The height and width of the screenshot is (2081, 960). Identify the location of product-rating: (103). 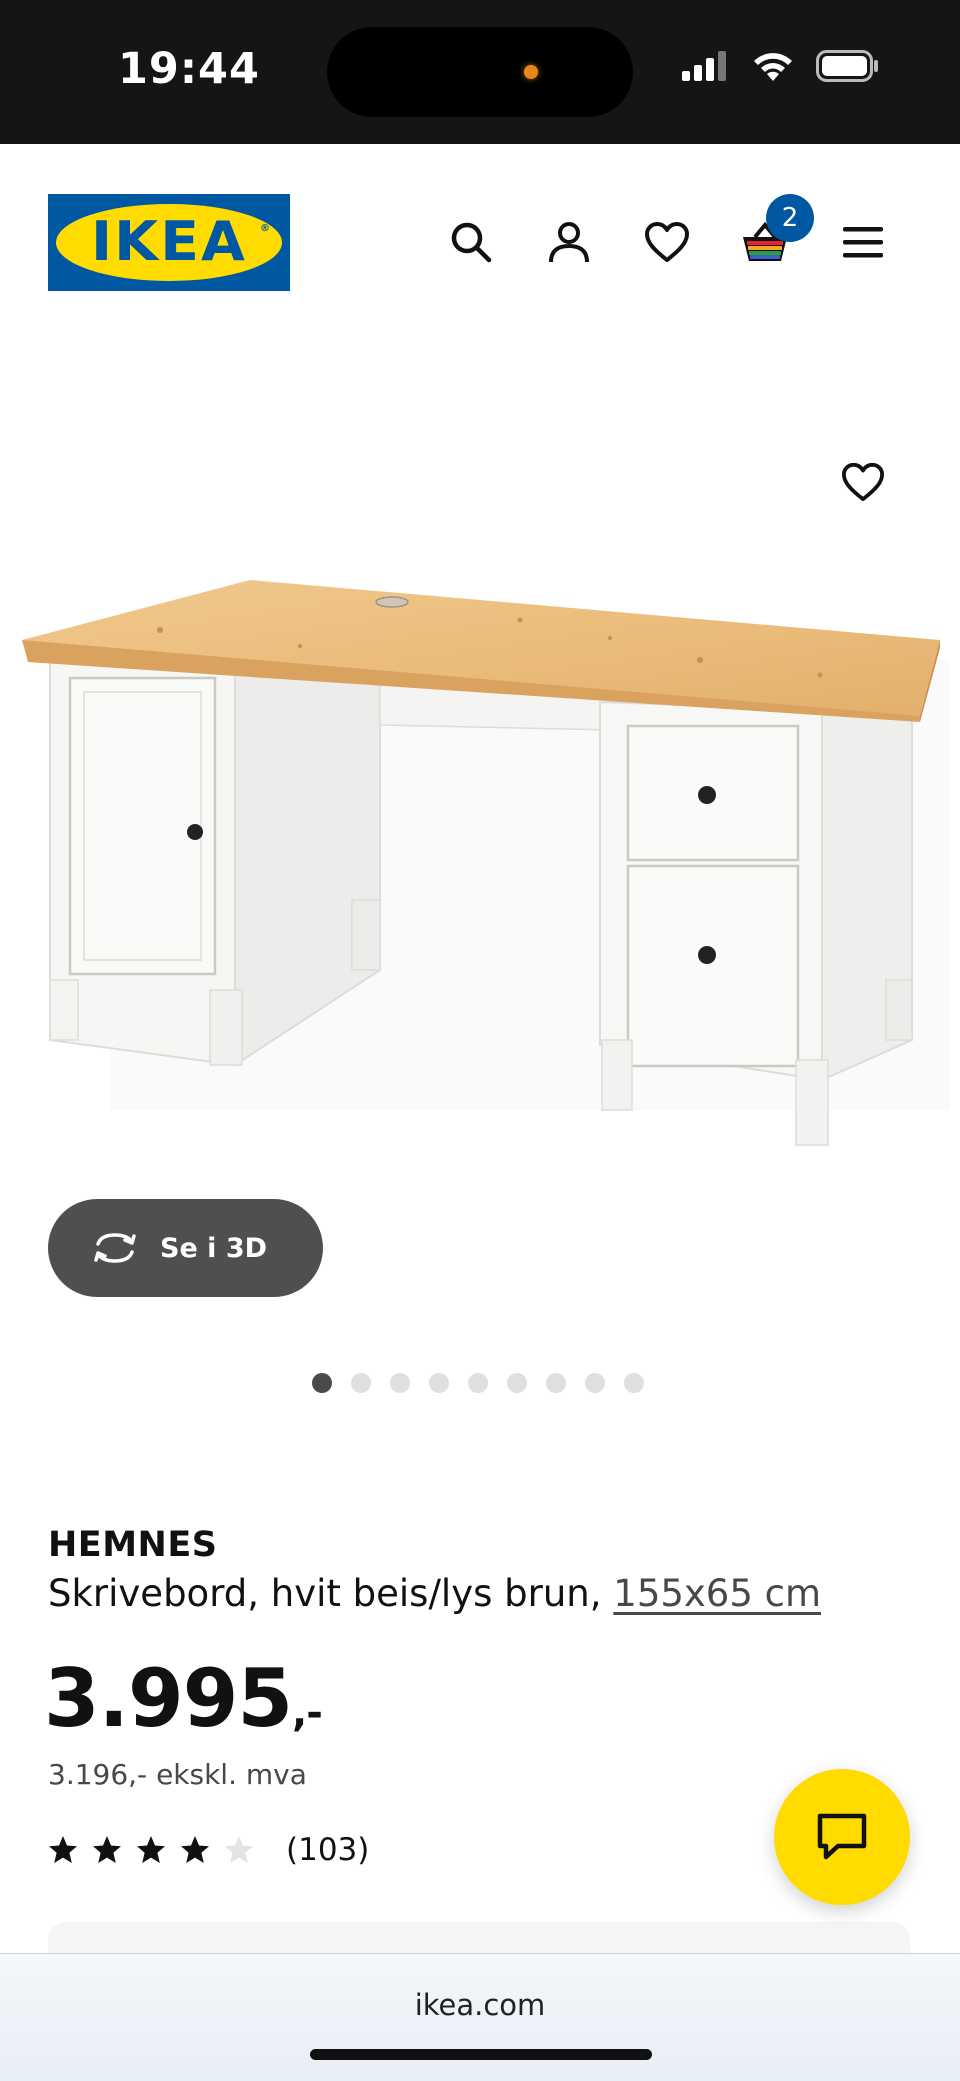
(208, 1850).